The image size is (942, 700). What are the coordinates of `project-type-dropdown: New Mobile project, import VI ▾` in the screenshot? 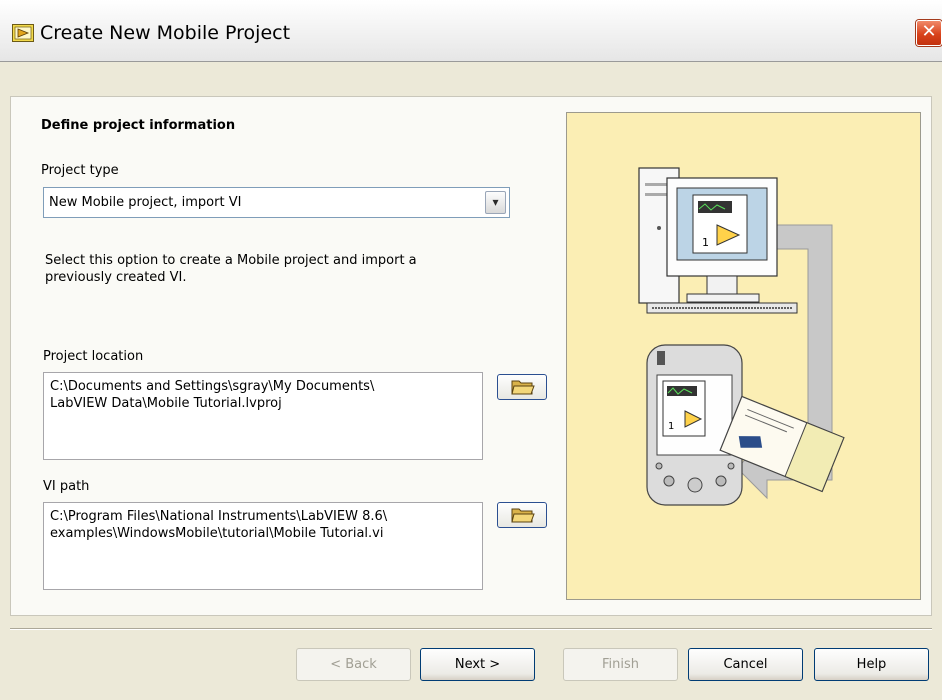 It's located at (276, 202).